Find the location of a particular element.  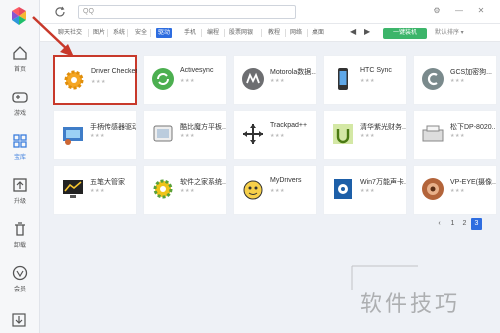

app-name: 五笔大管家 is located at coordinates (107, 182).